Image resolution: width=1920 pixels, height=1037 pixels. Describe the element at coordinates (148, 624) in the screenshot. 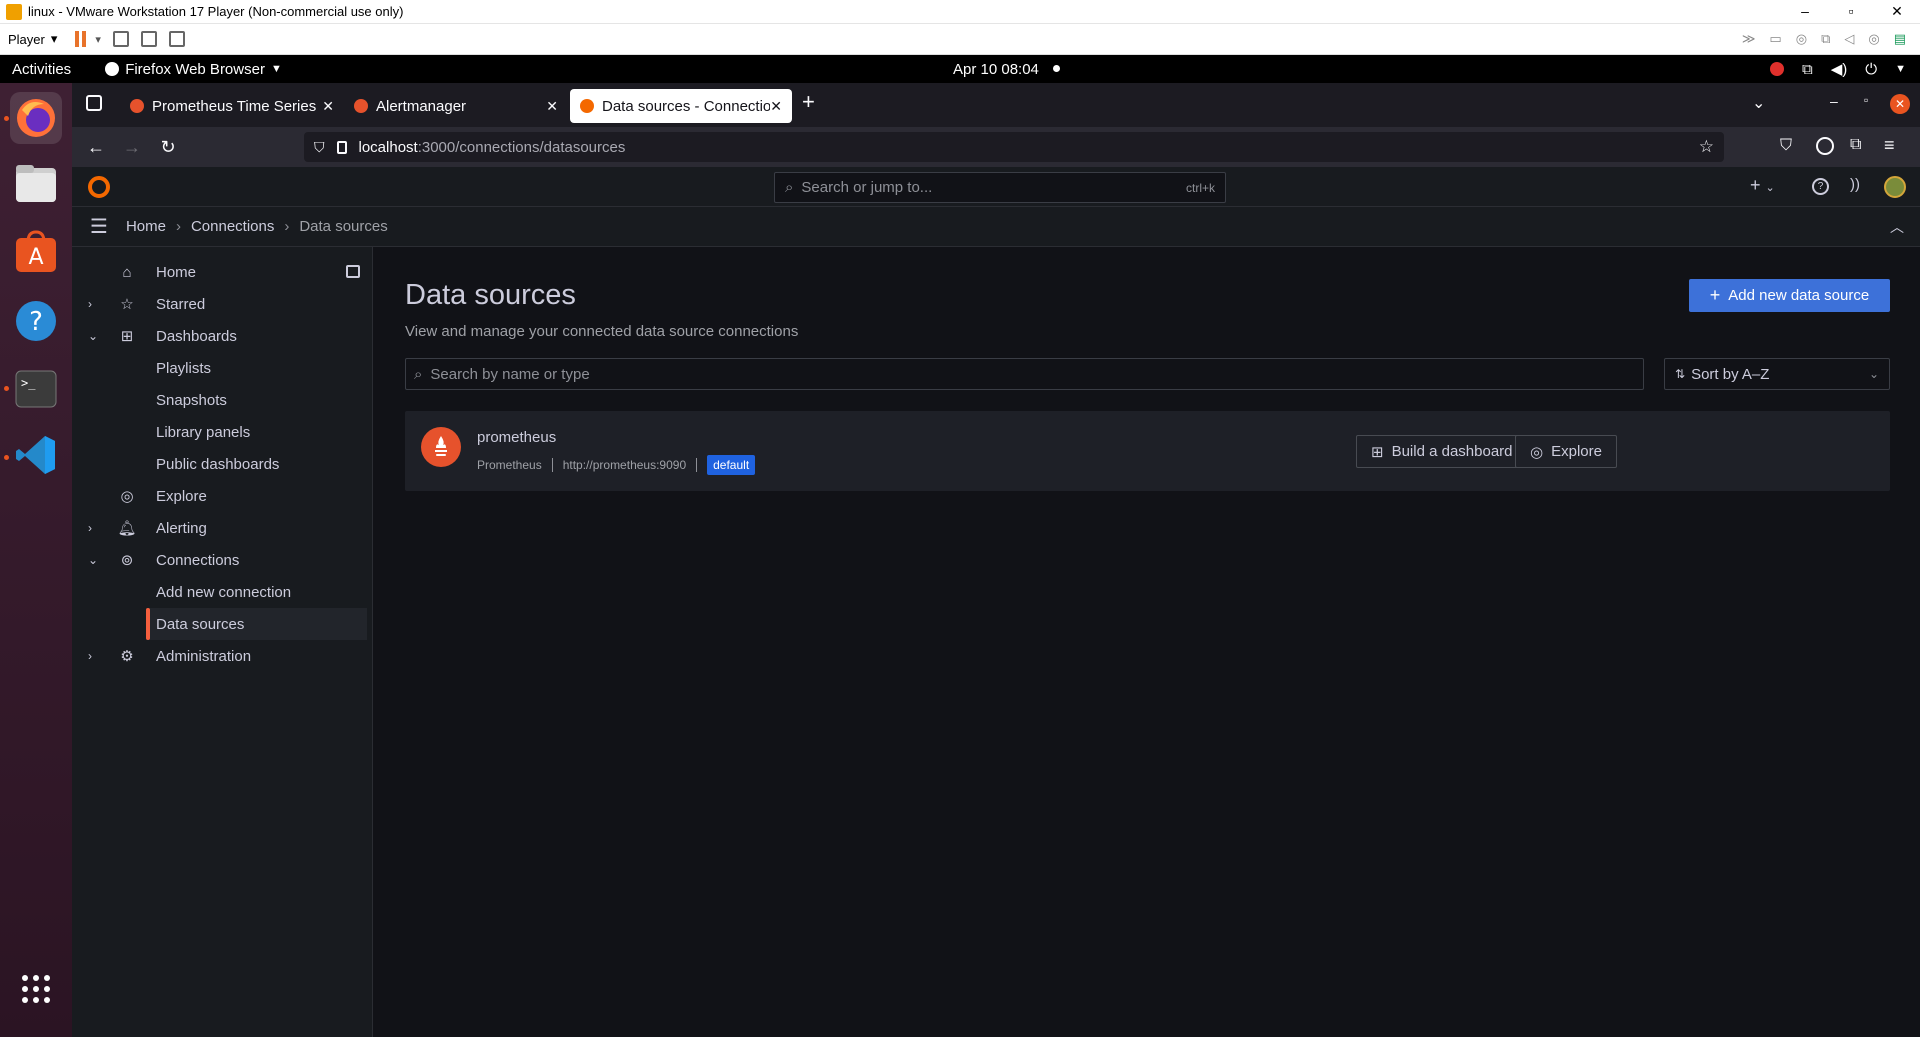

I see `active-indicator` at that location.